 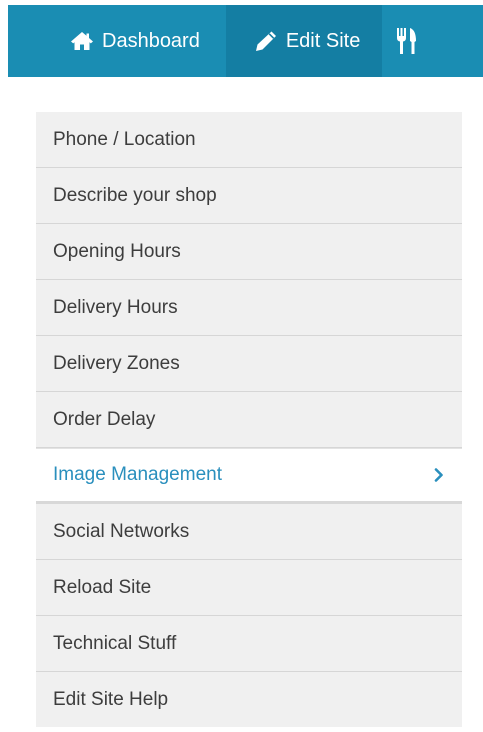 What do you see at coordinates (121, 531) in the screenshot?
I see `menu-item-label: Social Networks` at bounding box center [121, 531].